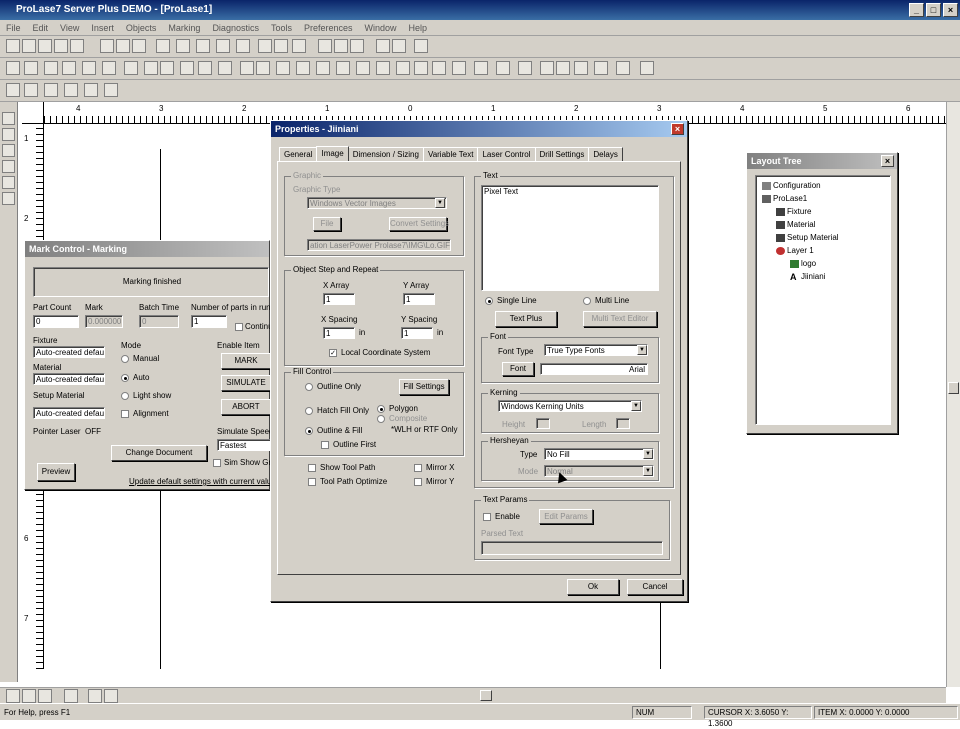 The width and height of the screenshot is (960, 729). What do you see at coordinates (916, 10) in the screenshot?
I see `minimize-button: _` at bounding box center [916, 10].